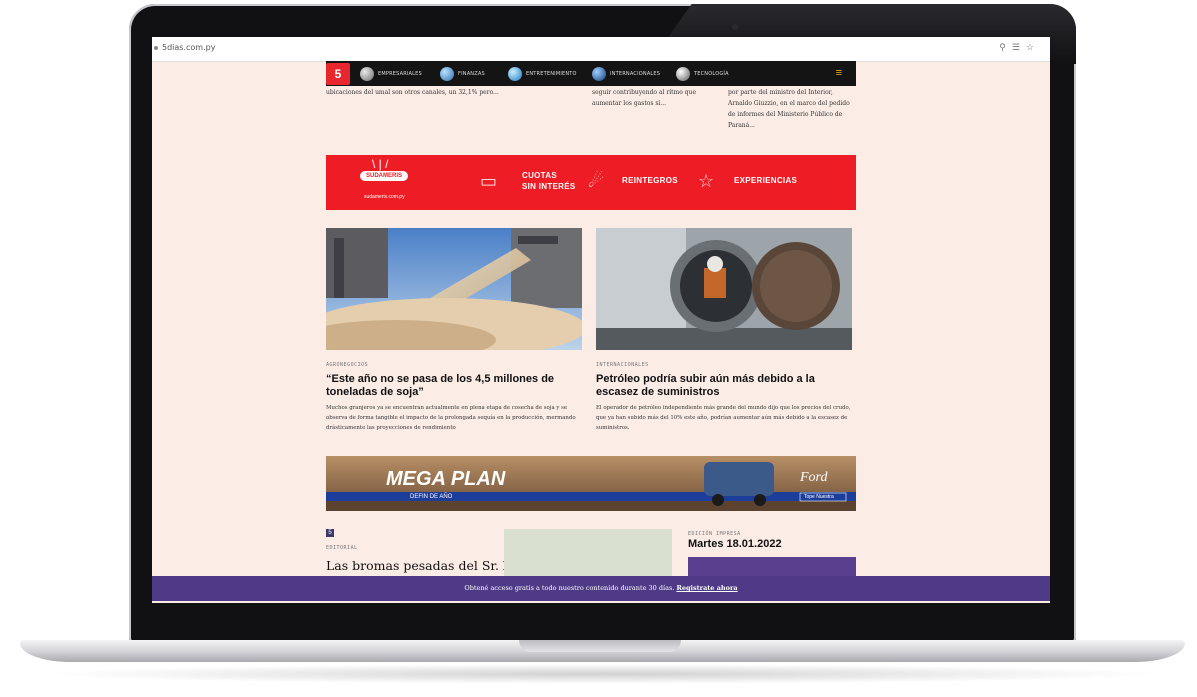 The width and height of the screenshot is (1197, 697). What do you see at coordinates (188, 47) in the screenshot?
I see `url-text: 5dias.com.py` at bounding box center [188, 47].